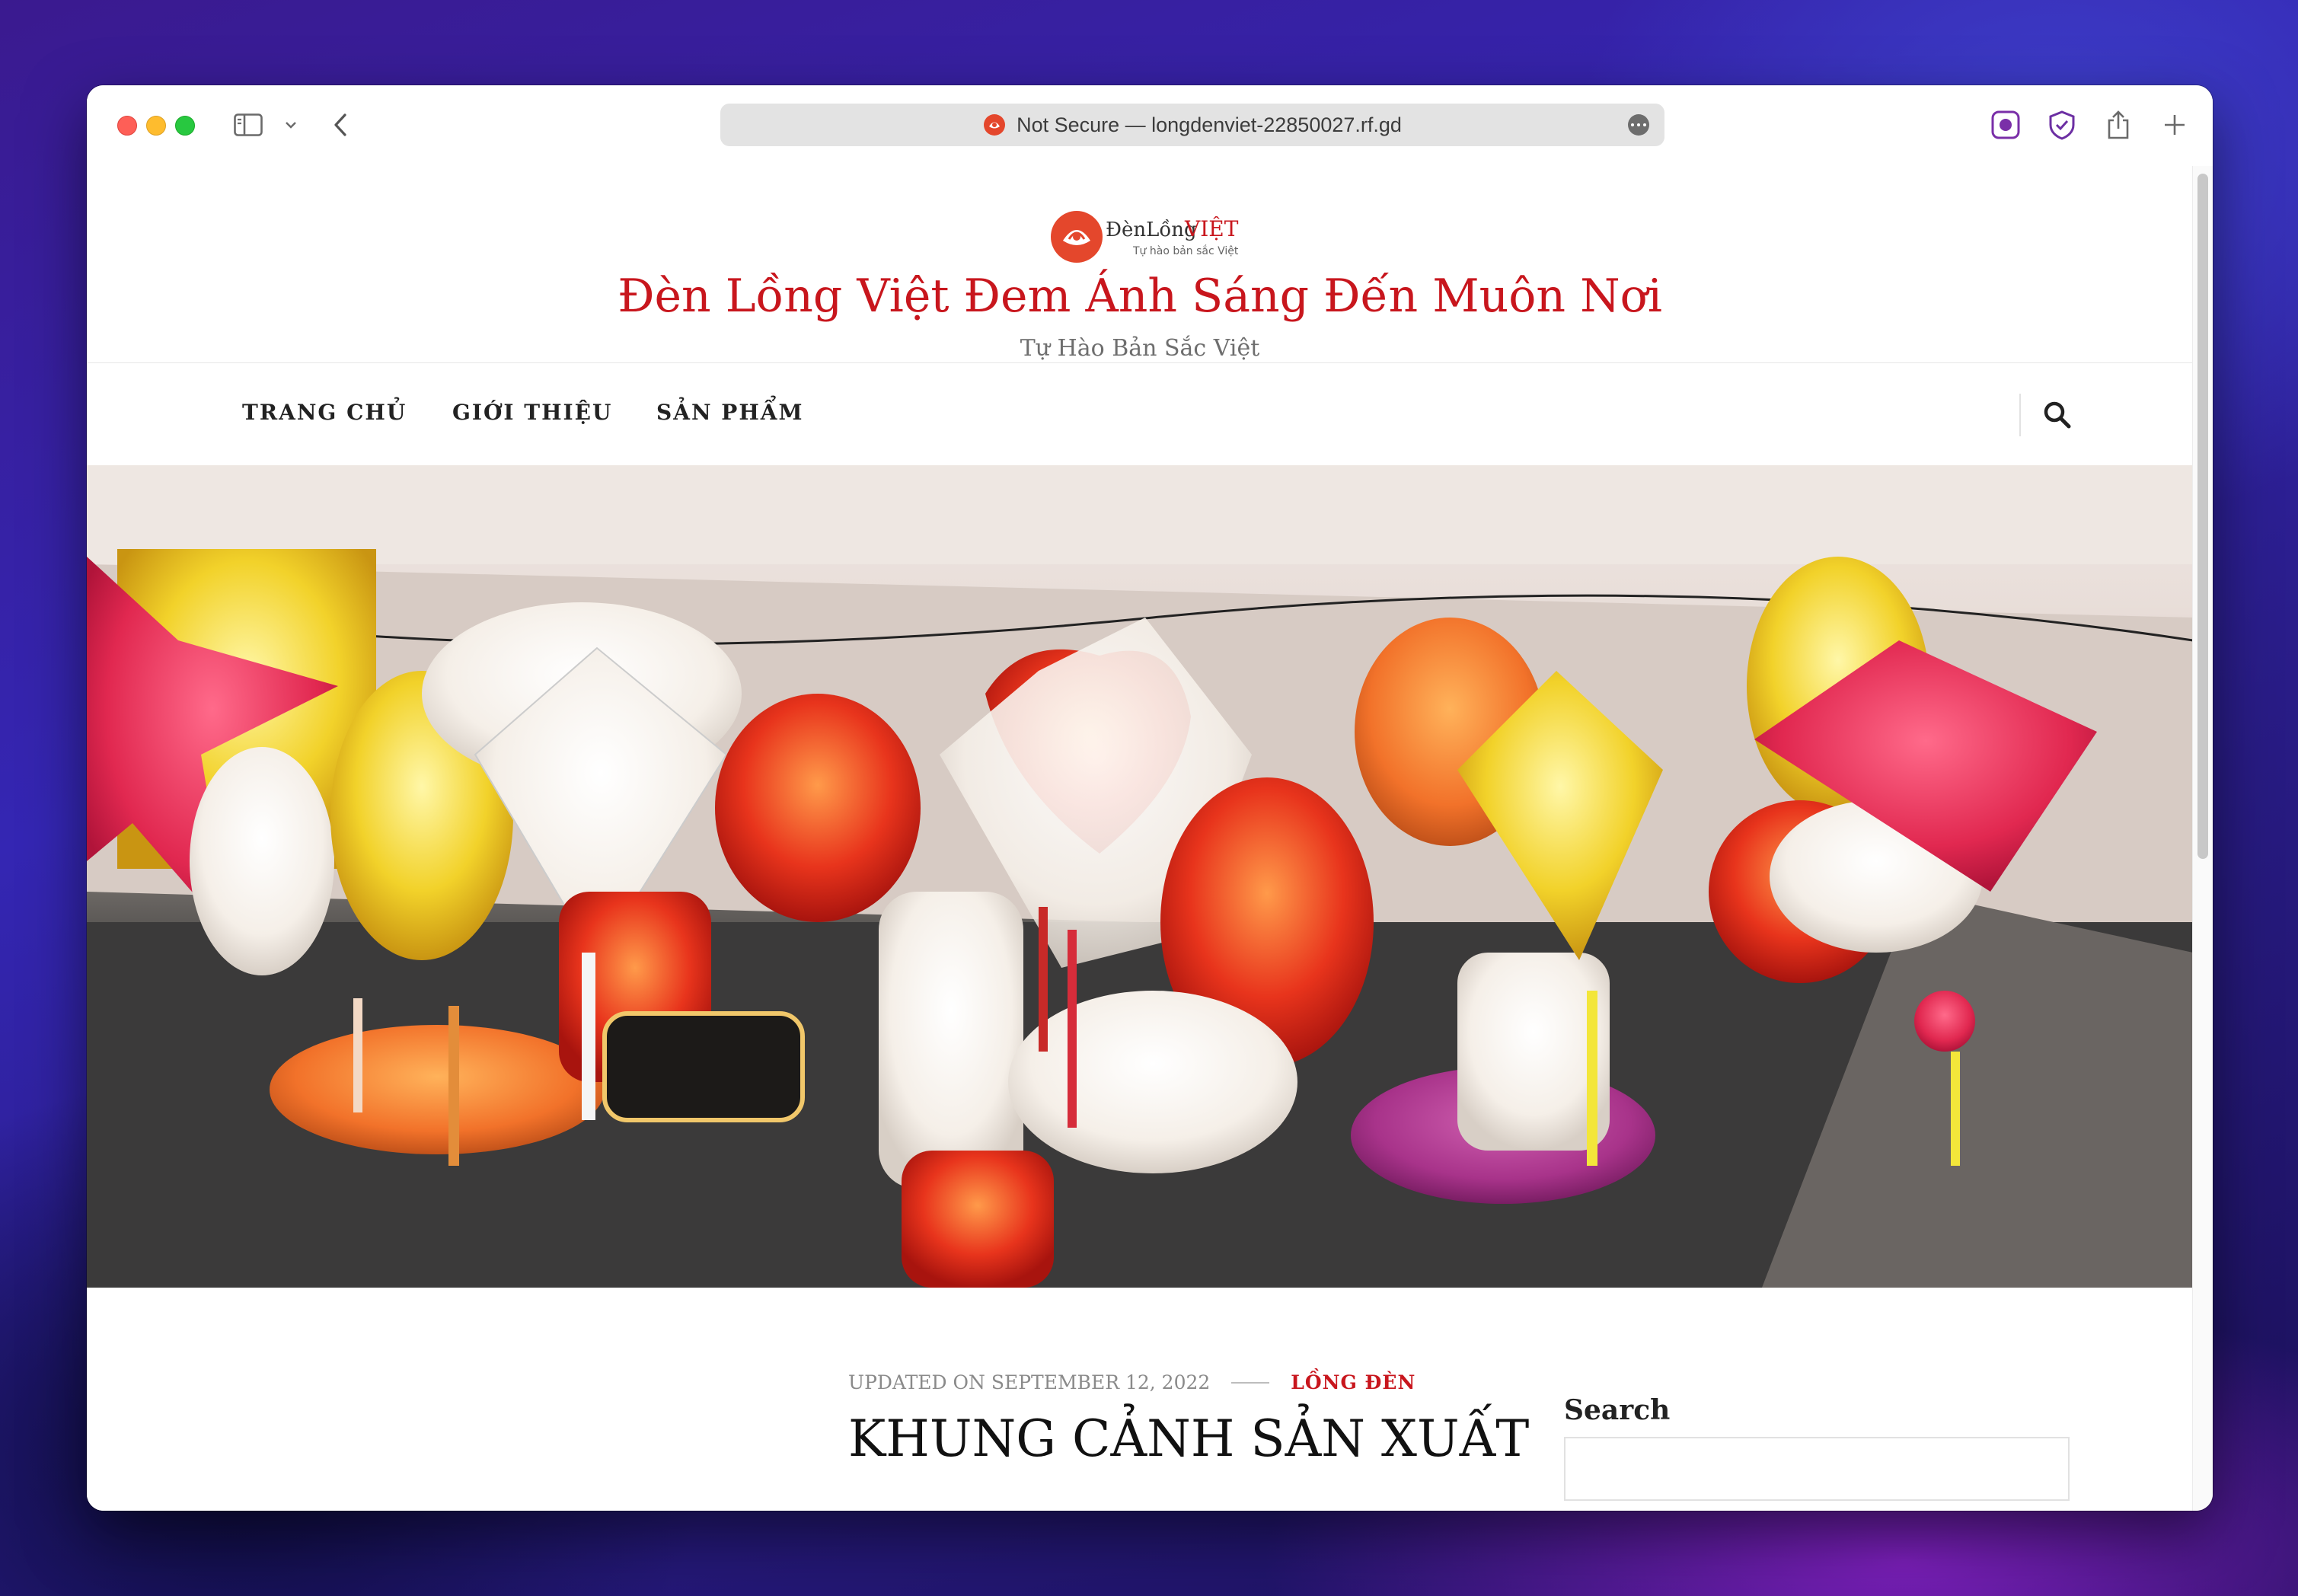 The image size is (2298, 1596). Describe the element at coordinates (1151, 230) in the screenshot. I see `svg-text: ĐènLồng` at that location.